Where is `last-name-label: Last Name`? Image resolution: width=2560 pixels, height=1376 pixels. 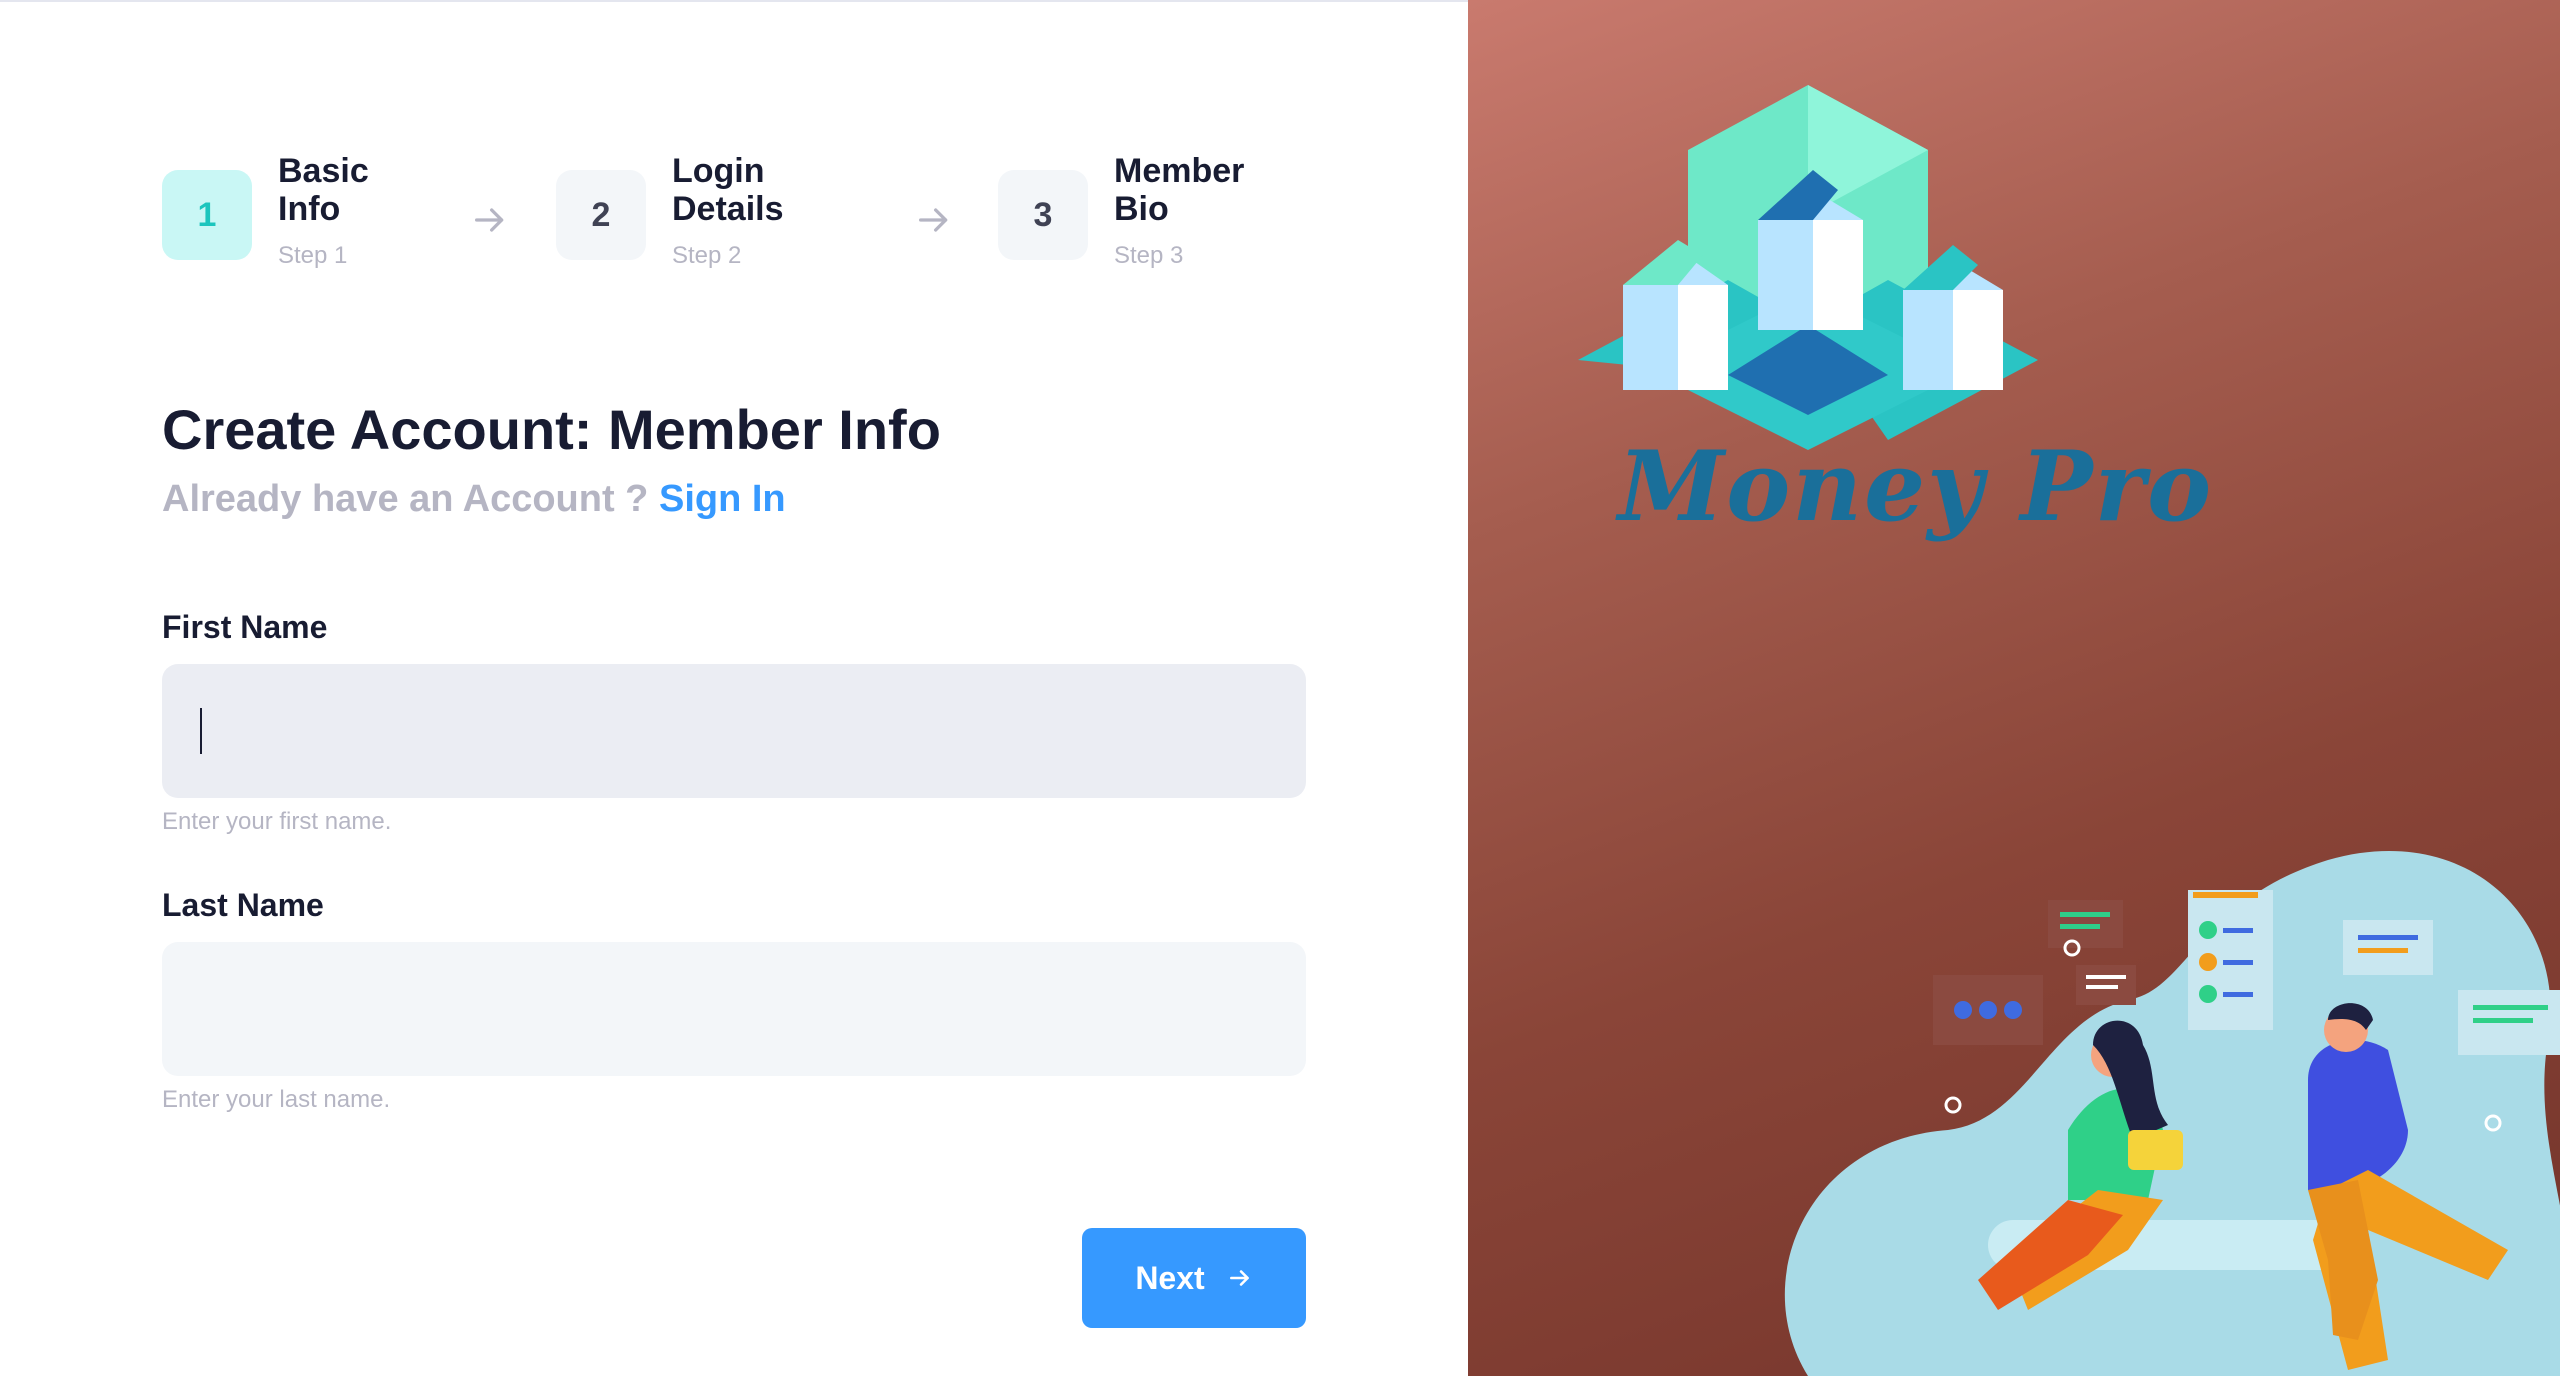 last-name-label: Last Name is located at coordinates (243, 905).